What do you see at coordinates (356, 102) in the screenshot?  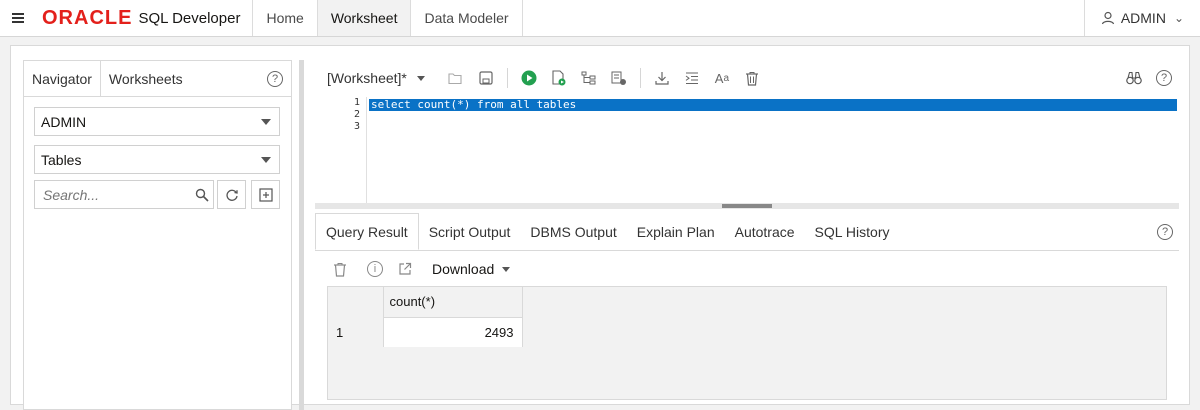 I see `line-number: 1` at bounding box center [356, 102].